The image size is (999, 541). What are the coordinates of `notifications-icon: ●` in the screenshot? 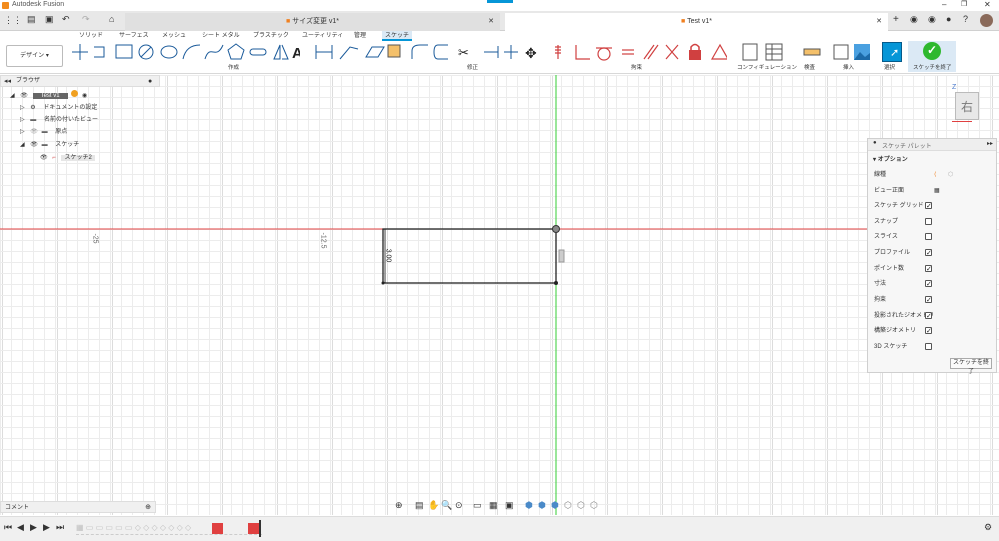 It's located at (948, 19).